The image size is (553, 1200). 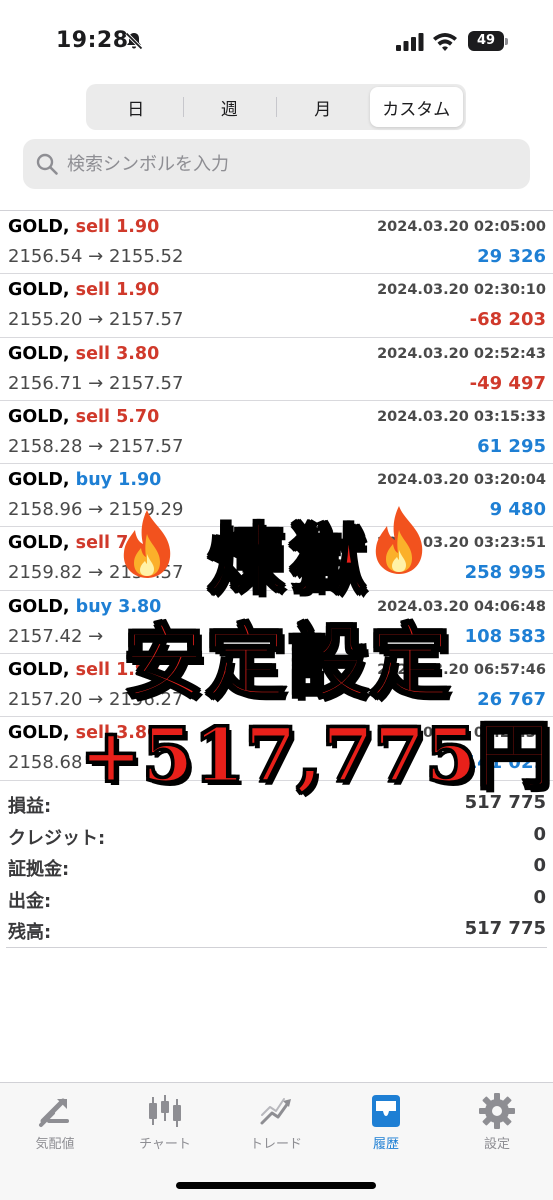 What do you see at coordinates (165, 1144) in the screenshot?
I see `tab-label: チャート` at bounding box center [165, 1144].